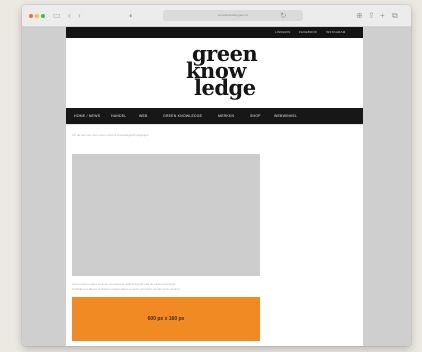 The height and width of the screenshot is (352, 422). I want to click on nav-item-home: HOME / NEWS, so click(87, 116).